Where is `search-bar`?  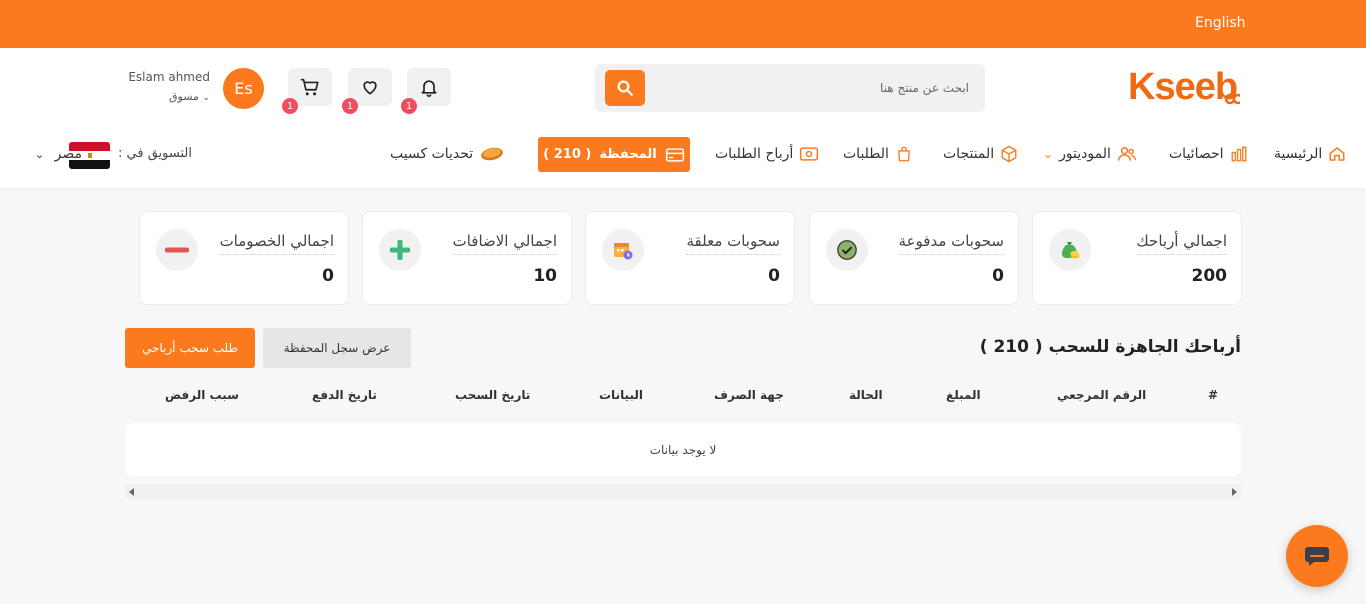 search-bar is located at coordinates (790, 88).